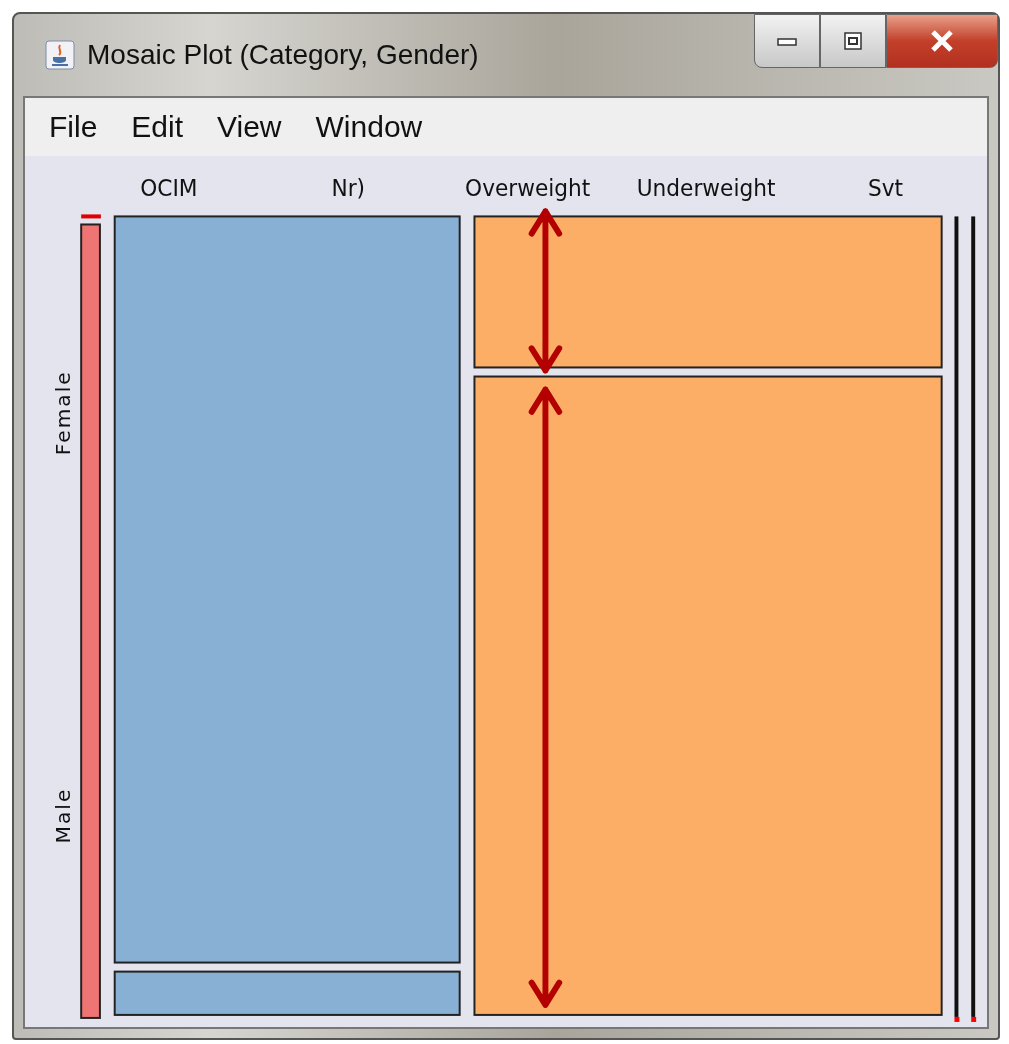  What do you see at coordinates (64, 815) in the screenshot?
I see `row-label: Male` at bounding box center [64, 815].